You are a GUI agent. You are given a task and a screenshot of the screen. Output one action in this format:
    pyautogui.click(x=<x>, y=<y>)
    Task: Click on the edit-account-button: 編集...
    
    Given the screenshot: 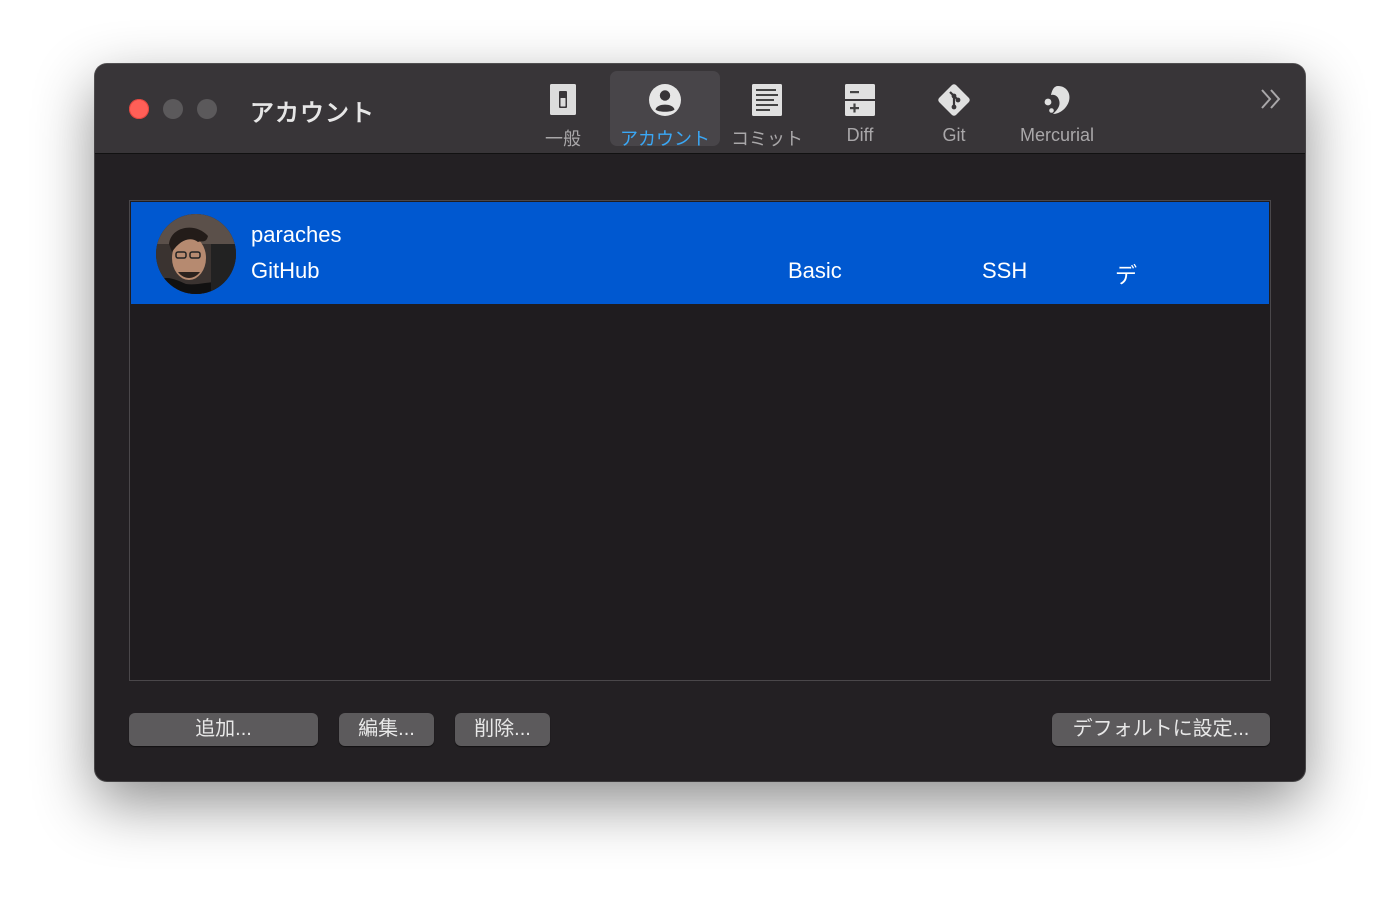 What is the action you would take?
    pyautogui.click(x=386, y=729)
    